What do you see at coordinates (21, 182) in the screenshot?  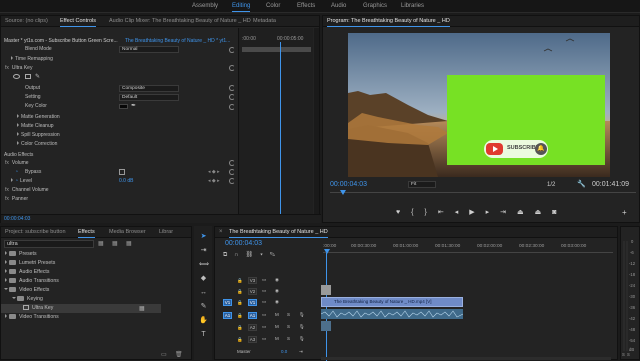 I see `level-row: ◔ Level` at bounding box center [21, 182].